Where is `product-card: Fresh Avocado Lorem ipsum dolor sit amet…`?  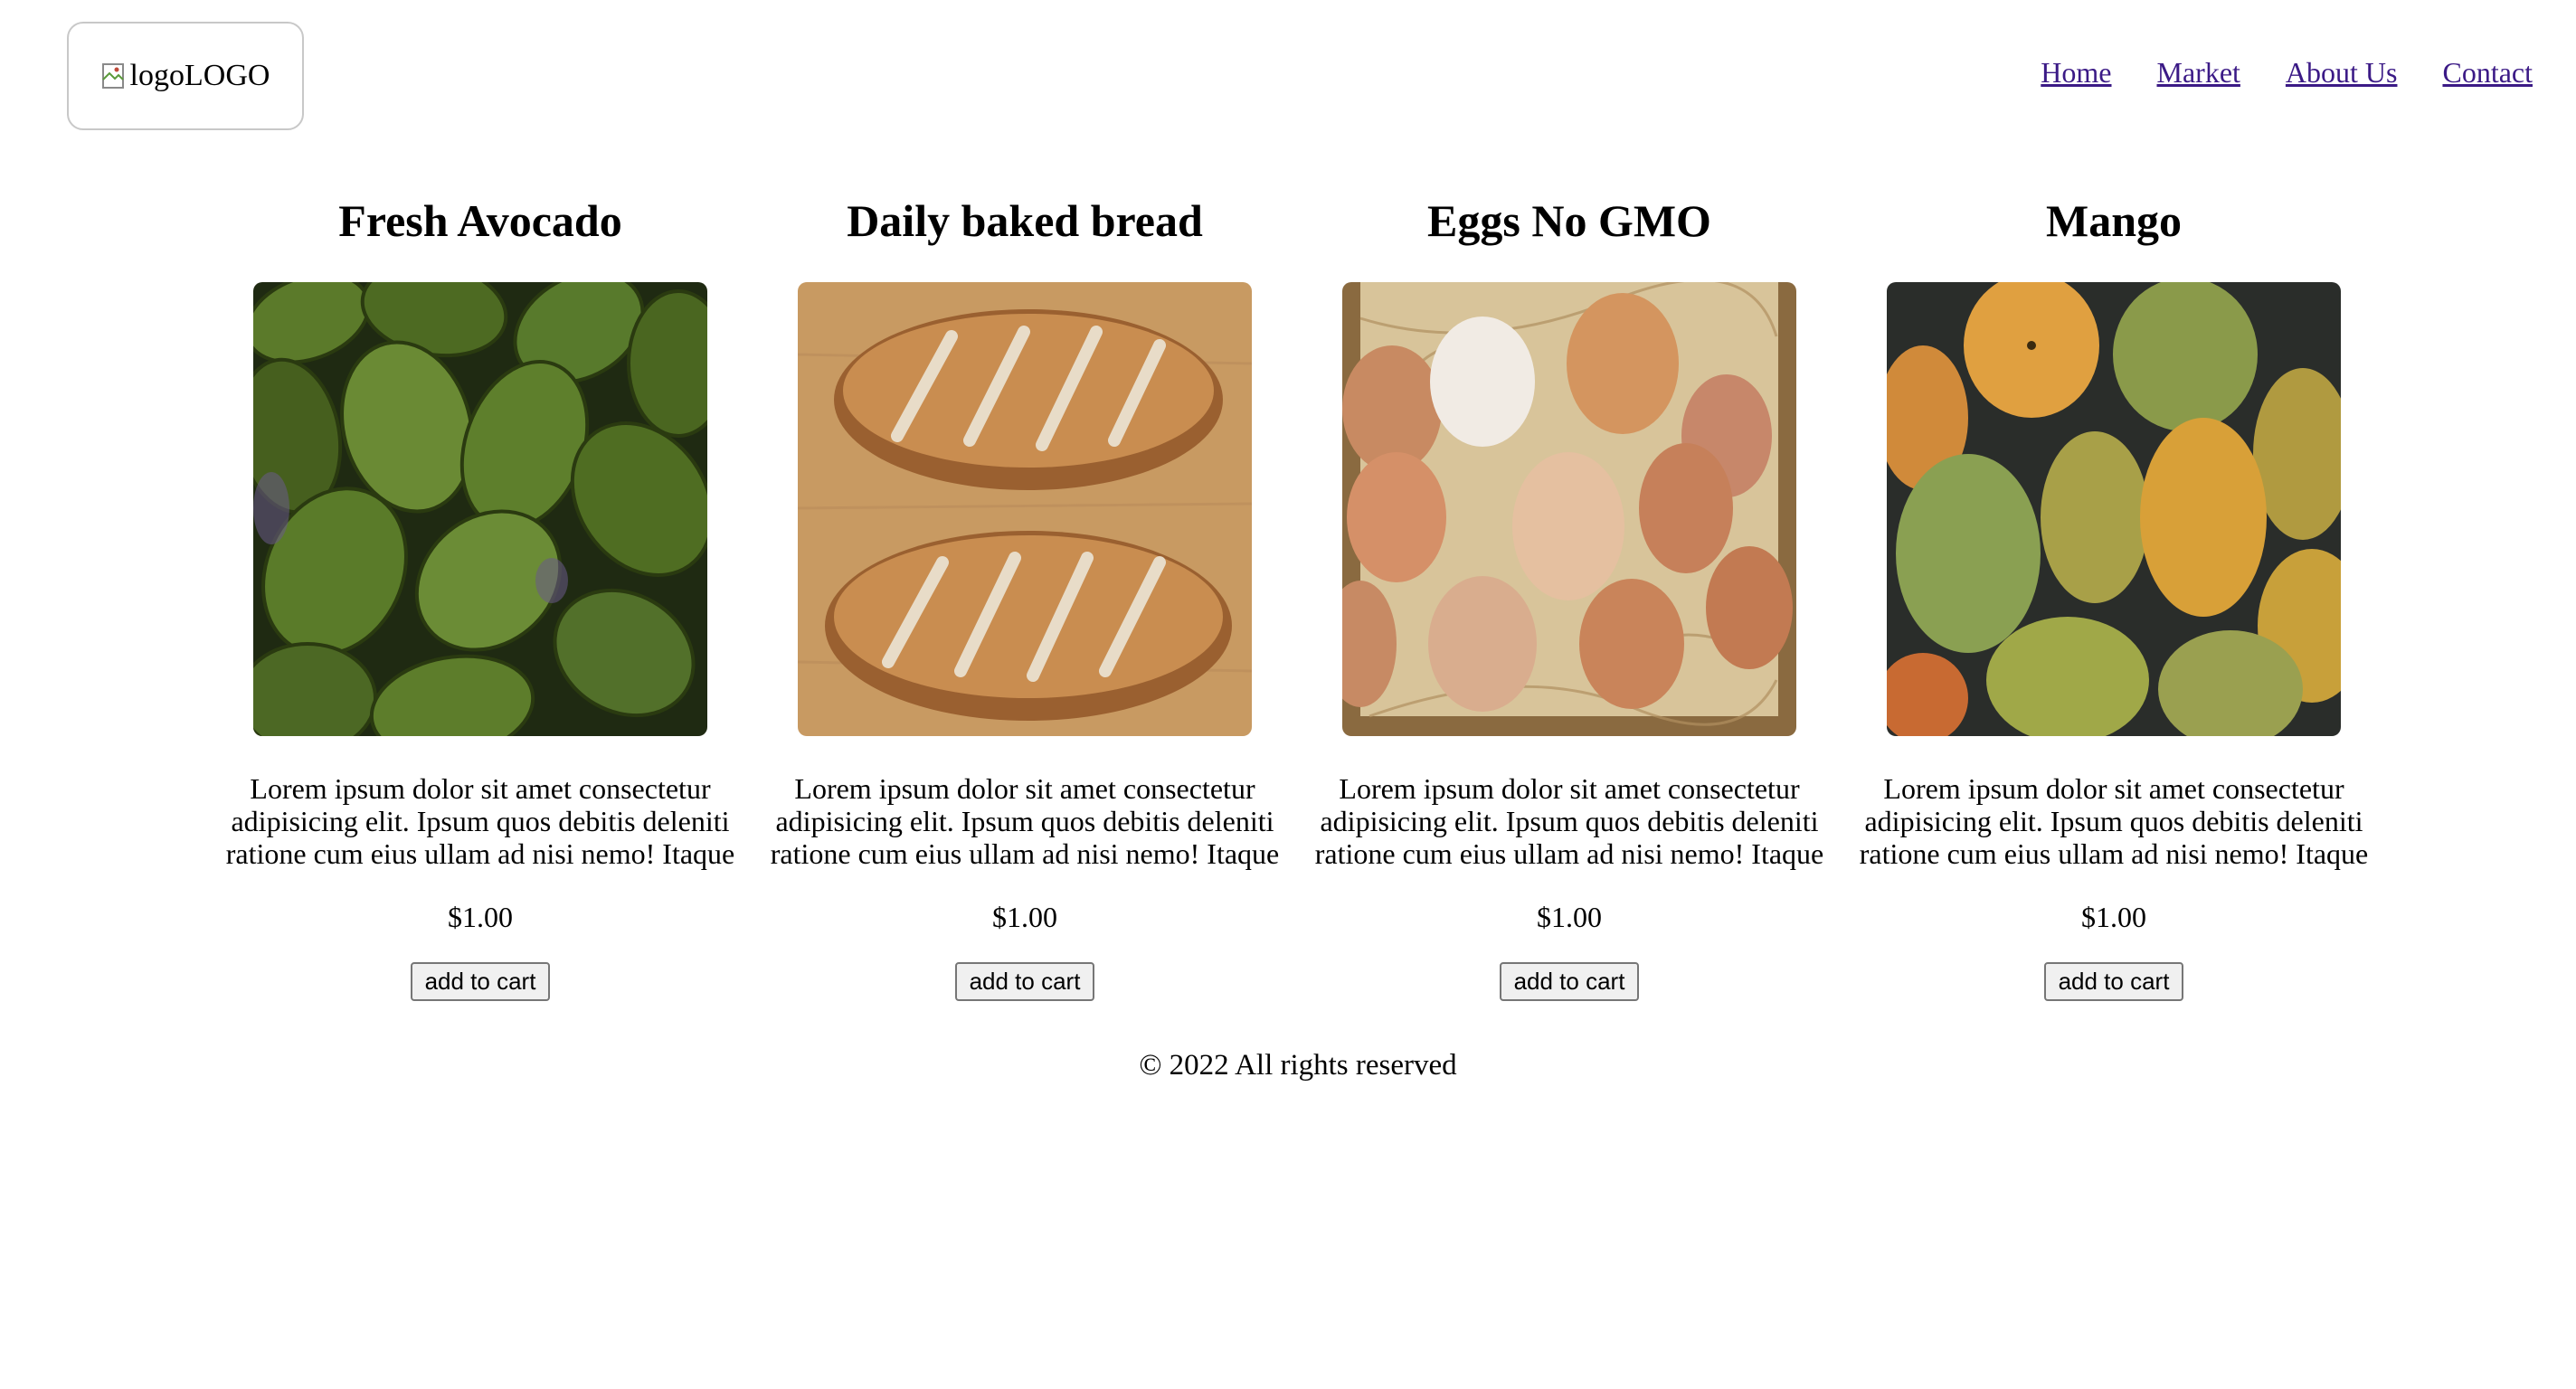
product-card: Fresh Avocado Lorem ipsum dolor sit amet… is located at coordinates (480, 591).